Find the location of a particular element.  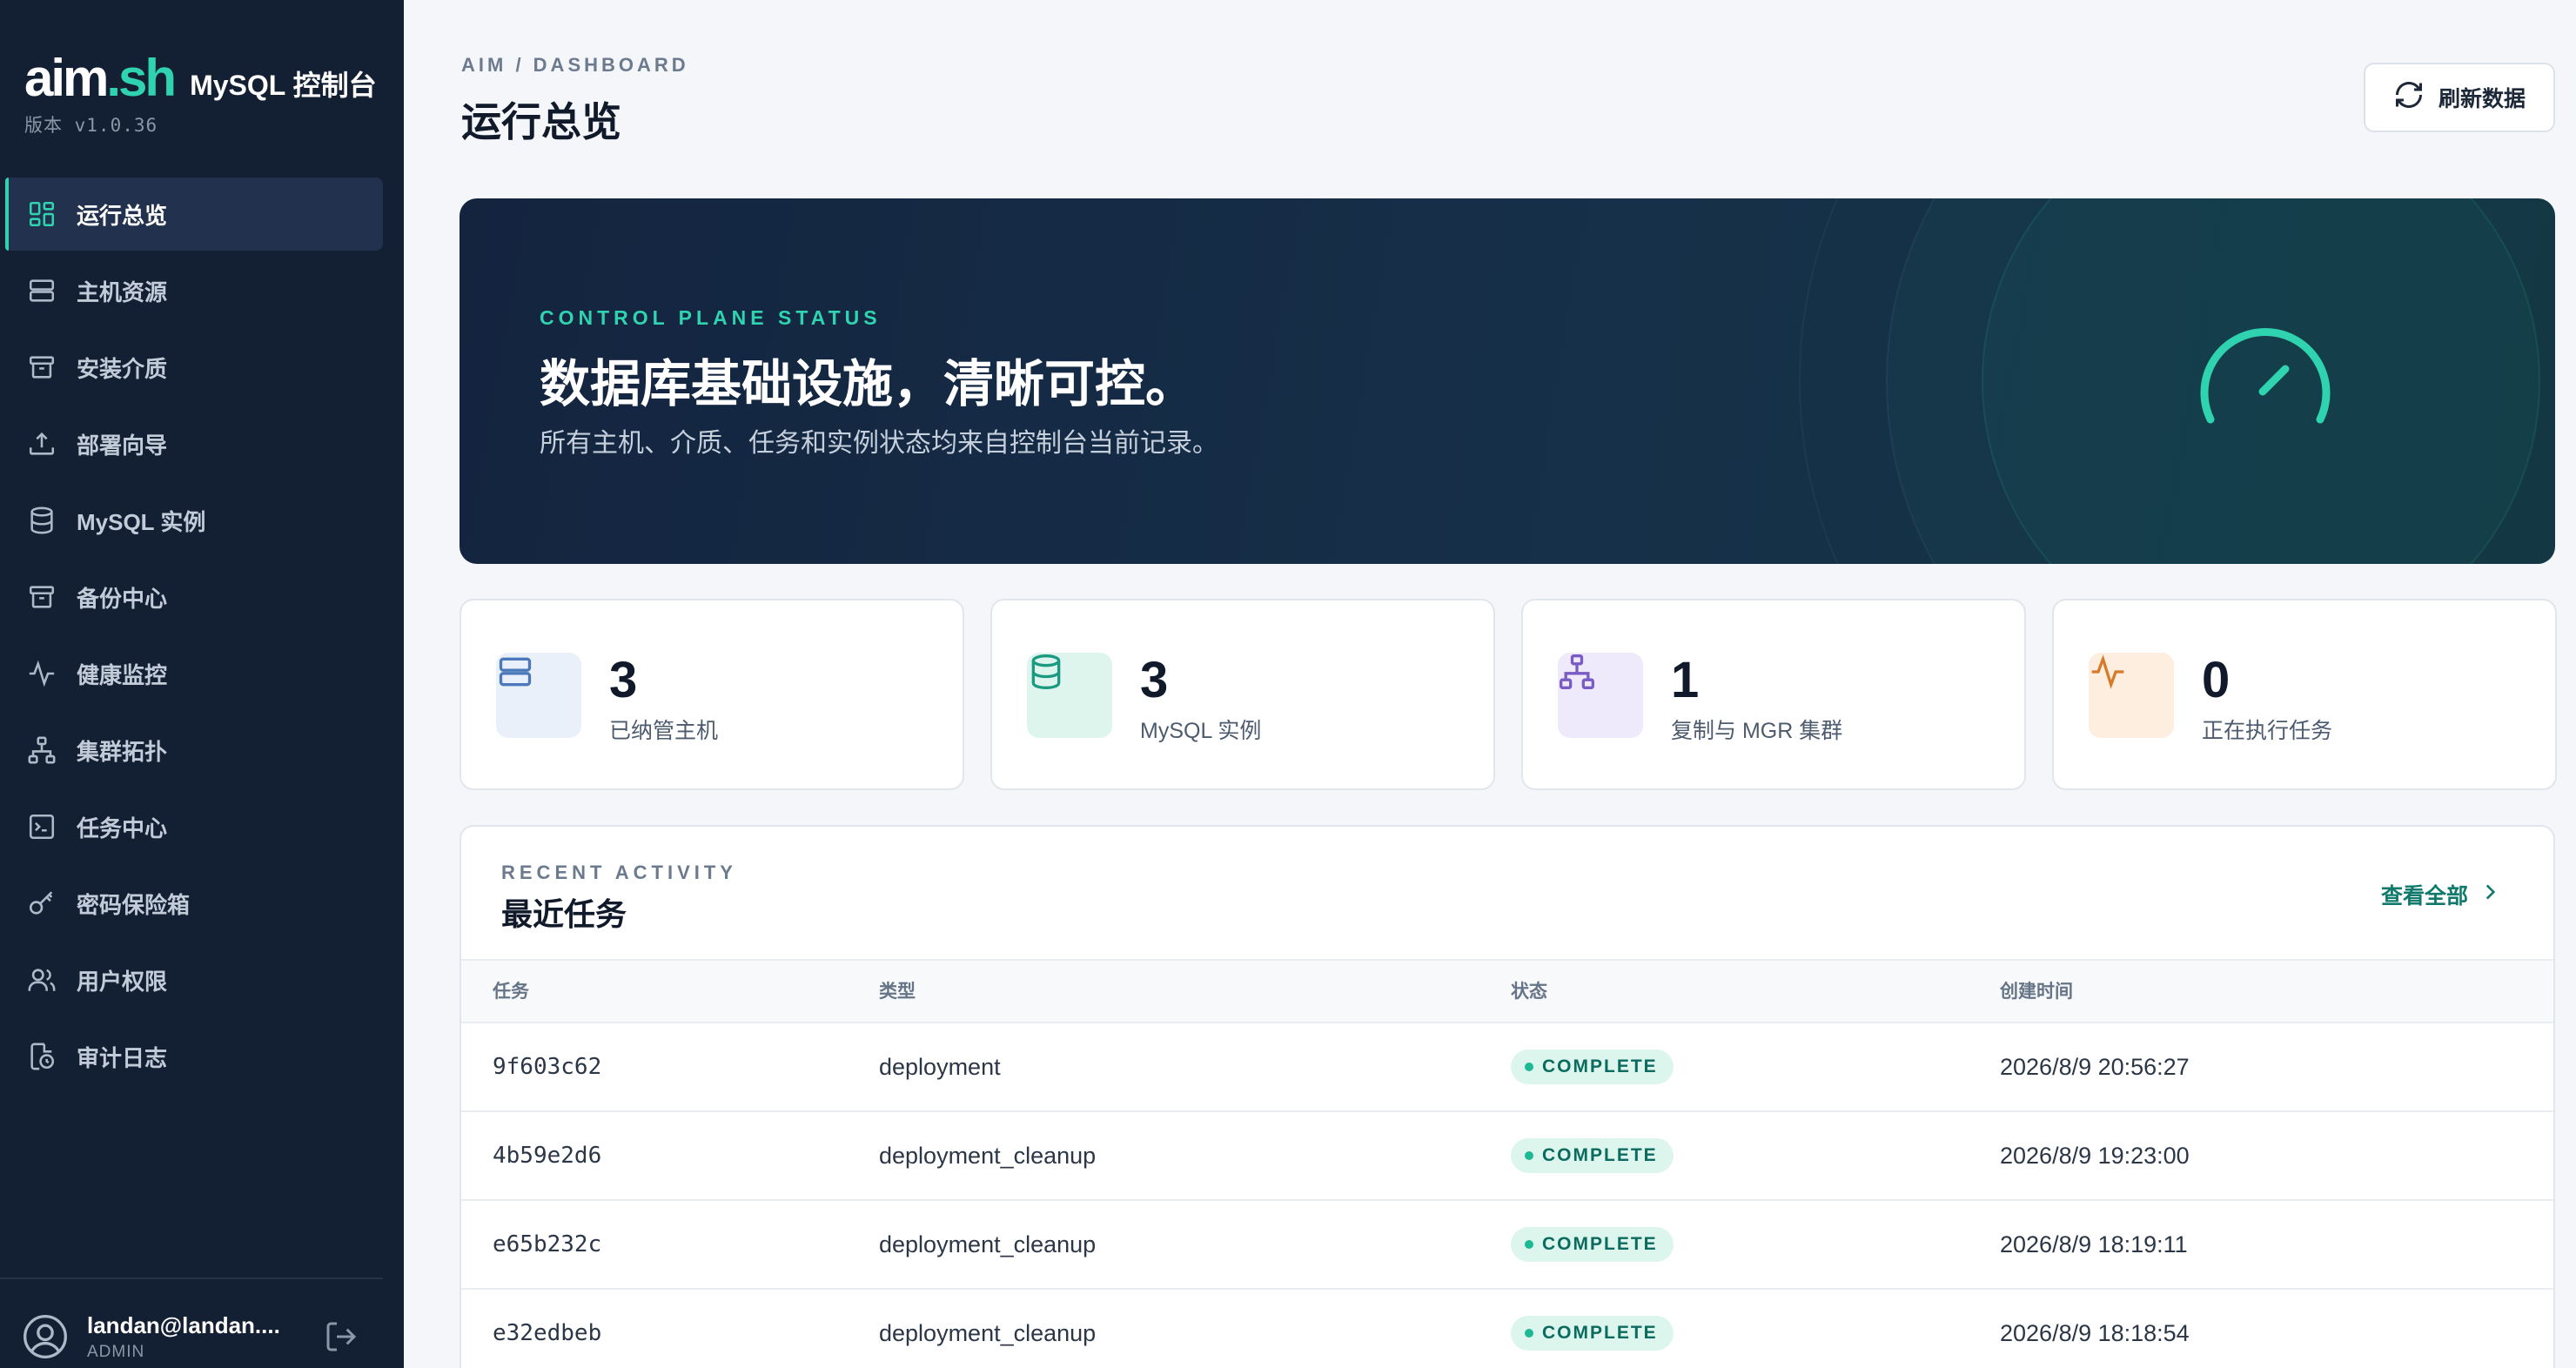

table-header: 任务 类型 状态 创建时间 is located at coordinates (1507, 991).